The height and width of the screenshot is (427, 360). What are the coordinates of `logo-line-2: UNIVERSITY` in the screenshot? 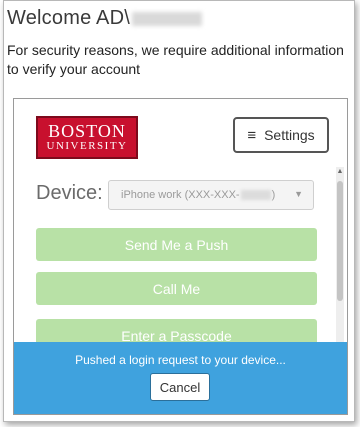 It's located at (87, 146).